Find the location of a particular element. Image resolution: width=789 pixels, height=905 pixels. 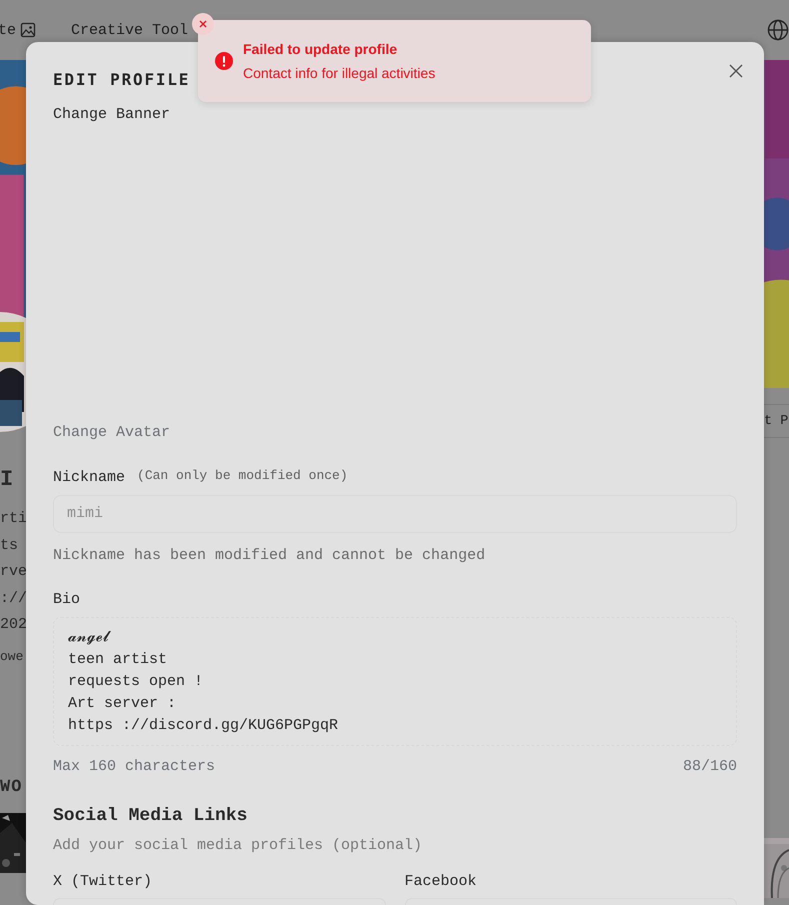

bio-text: 202 is located at coordinates (13, 625).